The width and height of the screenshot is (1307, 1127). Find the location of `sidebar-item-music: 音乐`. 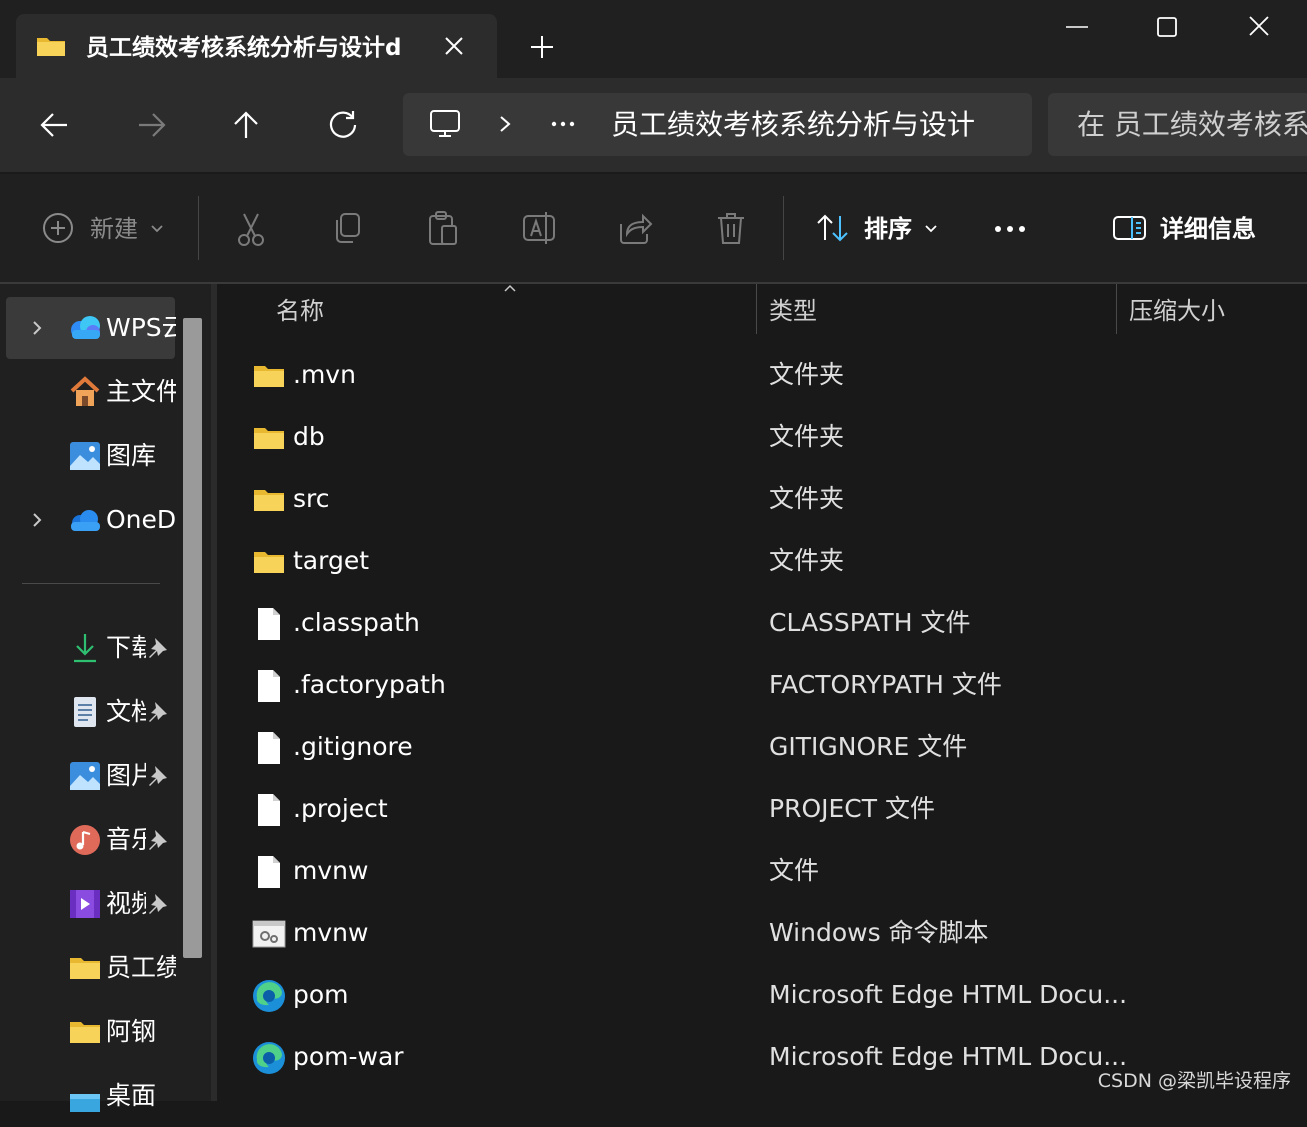

sidebar-item-music: 音乐 is located at coordinates (87, 840).